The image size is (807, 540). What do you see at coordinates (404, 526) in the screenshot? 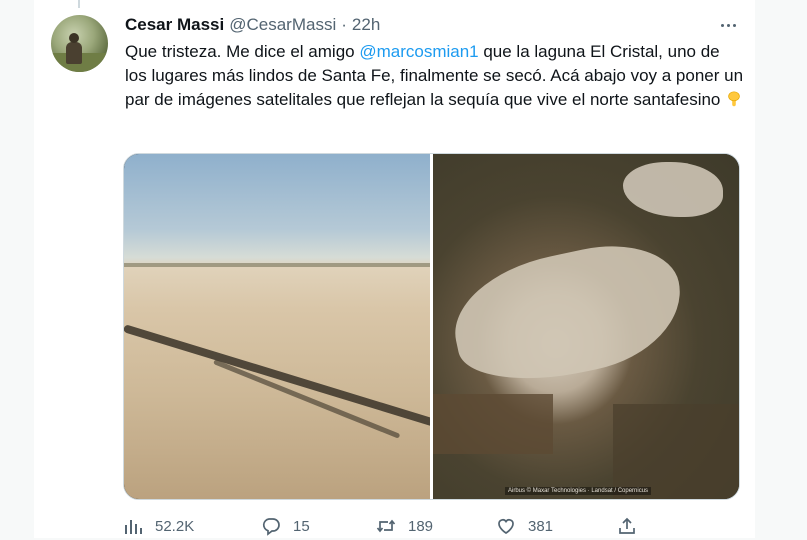
I see `retweet-button: 189` at bounding box center [404, 526].